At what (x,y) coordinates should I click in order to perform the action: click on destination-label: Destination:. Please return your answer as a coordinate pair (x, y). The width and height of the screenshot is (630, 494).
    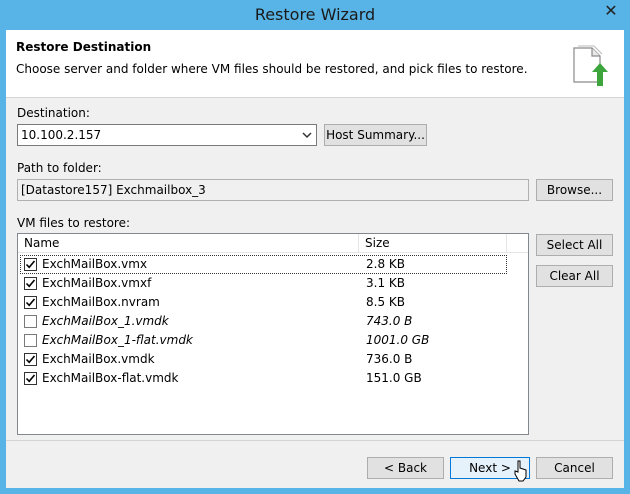
    Looking at the image, I should click on (53, 113).